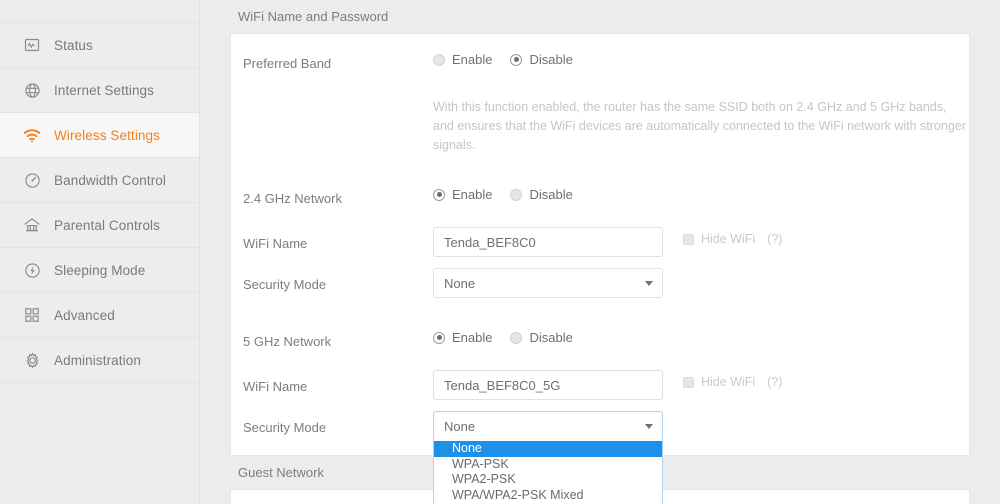 This screenshot has height=504, width=1000. Describe the element at coordinates (774, 239) in the screenshot. I see `band-24-help-icon: (?)` at that location.